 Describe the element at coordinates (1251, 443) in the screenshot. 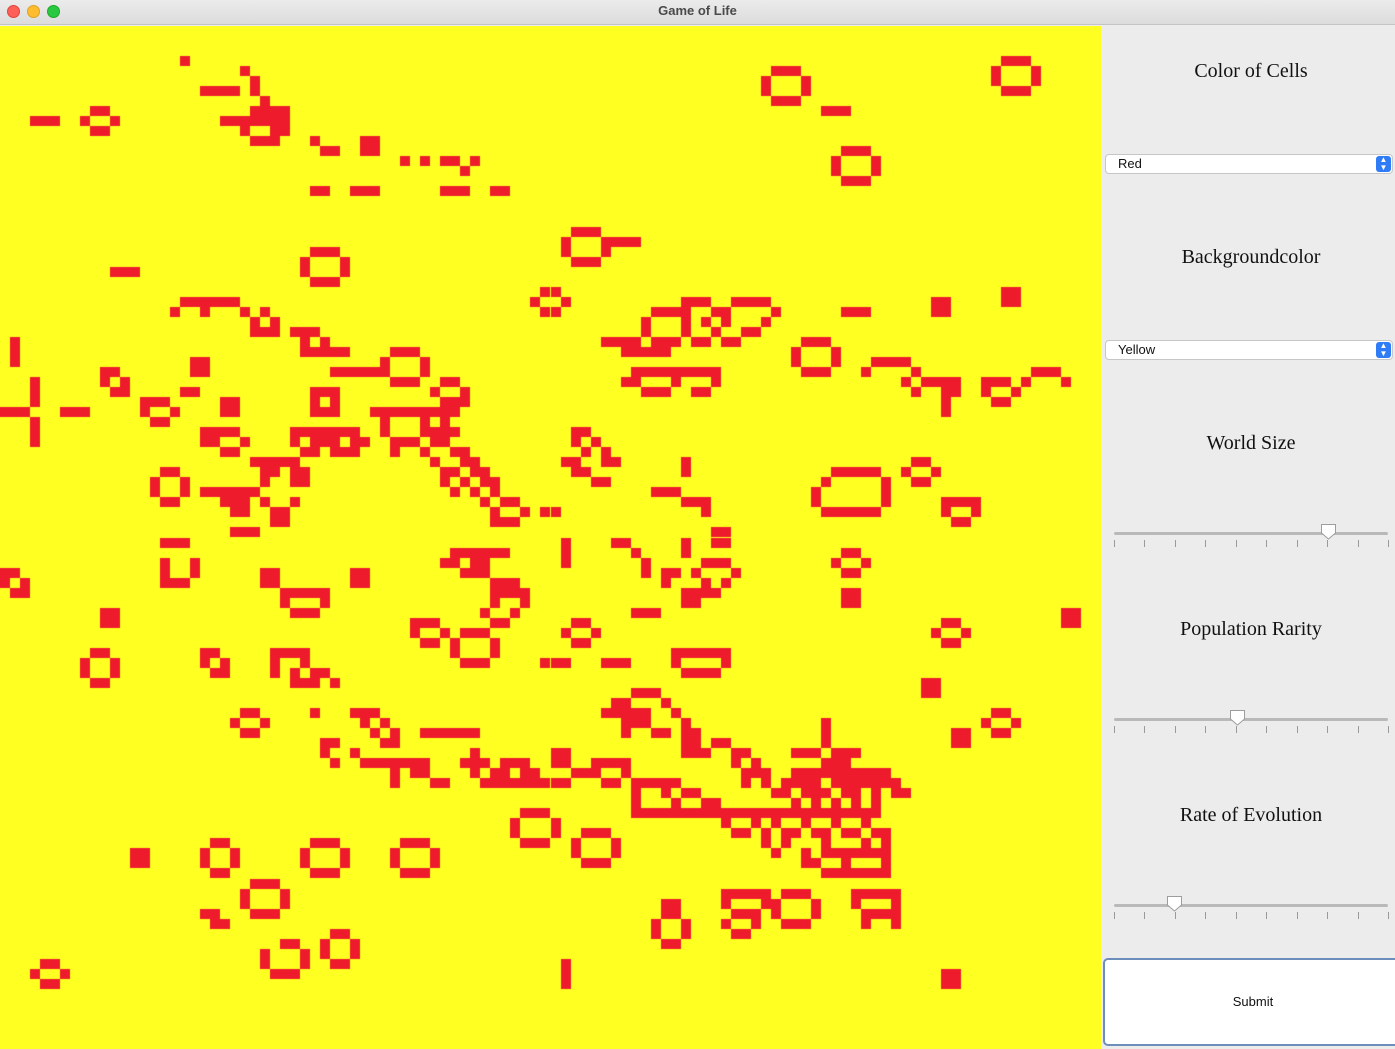

I see `world-size-label: World Size` at that location.